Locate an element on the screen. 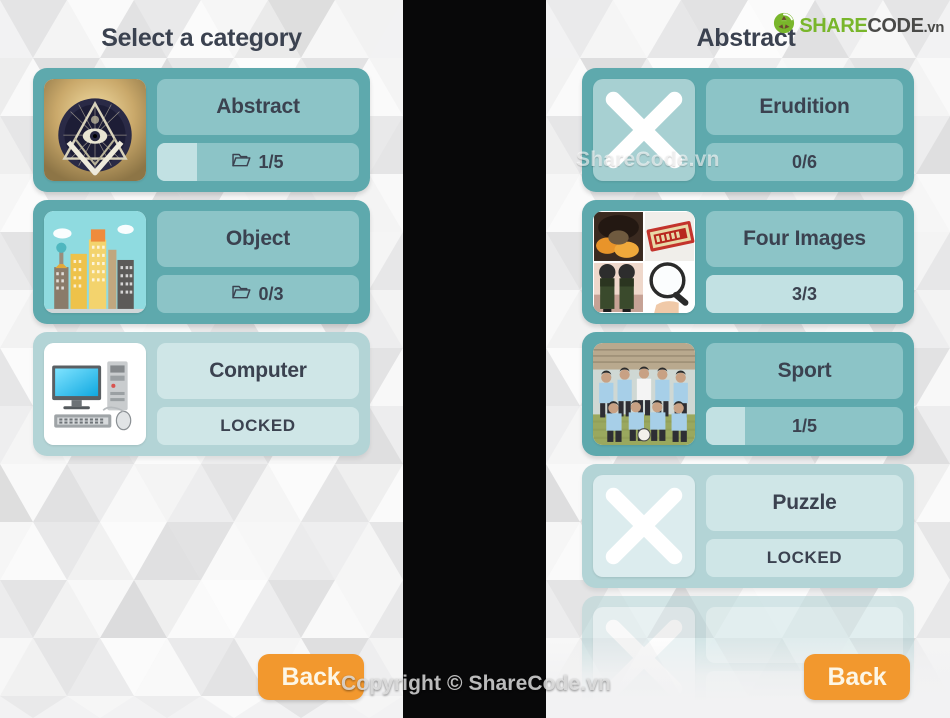  category-card: Erudition 0/6 is located at coordinates (748, 130).